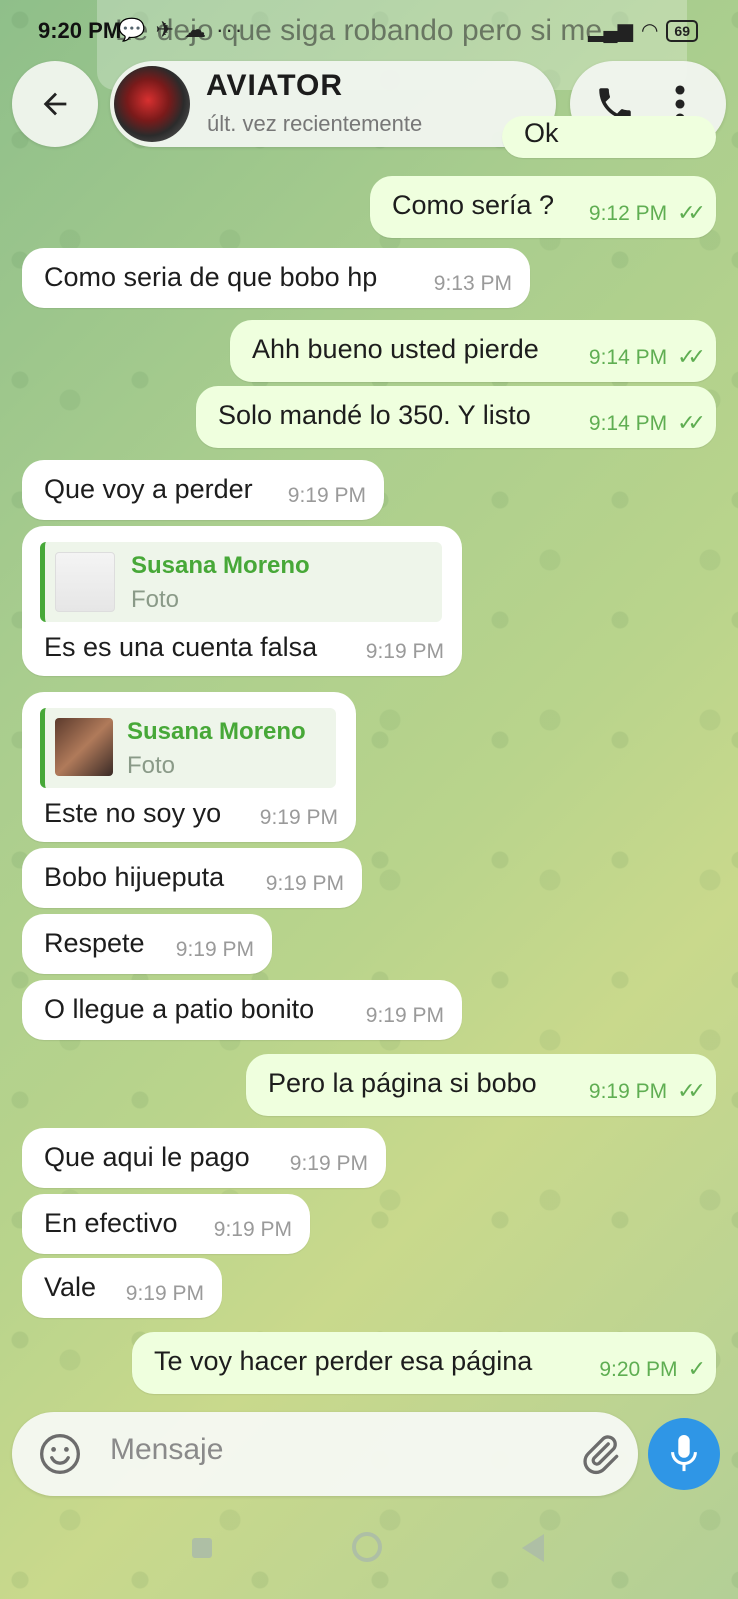 The height and width of the screenshot is (1599, 738). I want to click on message-text: Este no soy yo, so click(133, 813).